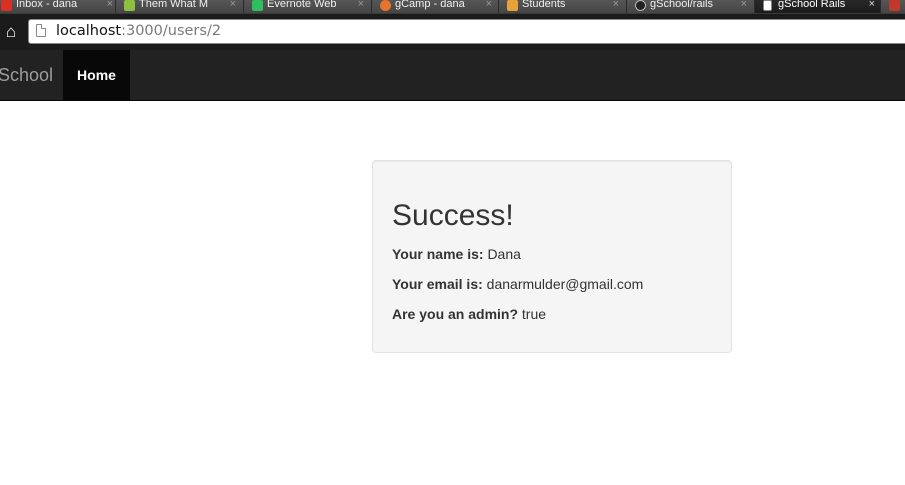 The width and height of the screenshot is (905, 485). I want to click on url-path: :3000/users/2, so click(171, 31).